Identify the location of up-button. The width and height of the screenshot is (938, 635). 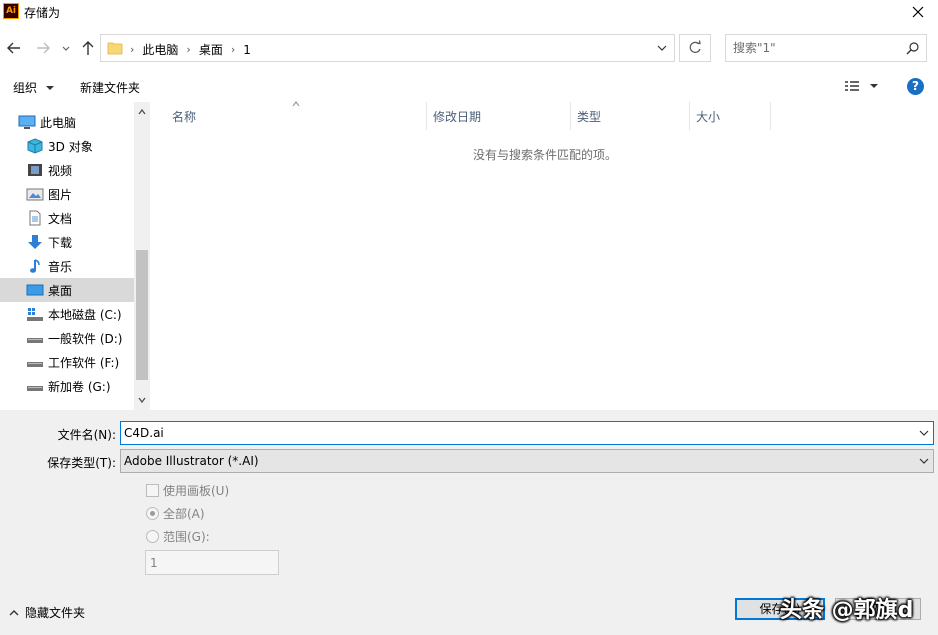
(88, 48).